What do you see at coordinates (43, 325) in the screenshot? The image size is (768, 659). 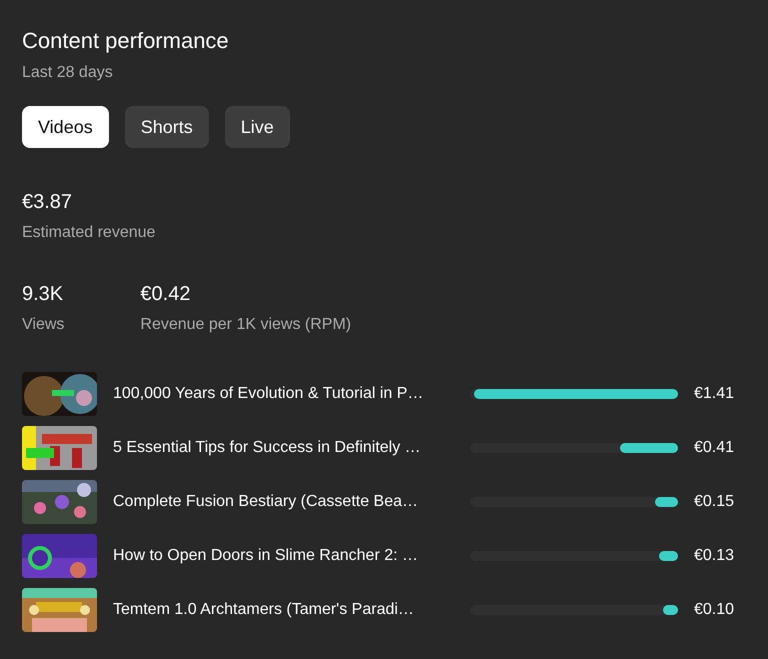 I see `metric-label: Views` at bounding box center [43, 325].